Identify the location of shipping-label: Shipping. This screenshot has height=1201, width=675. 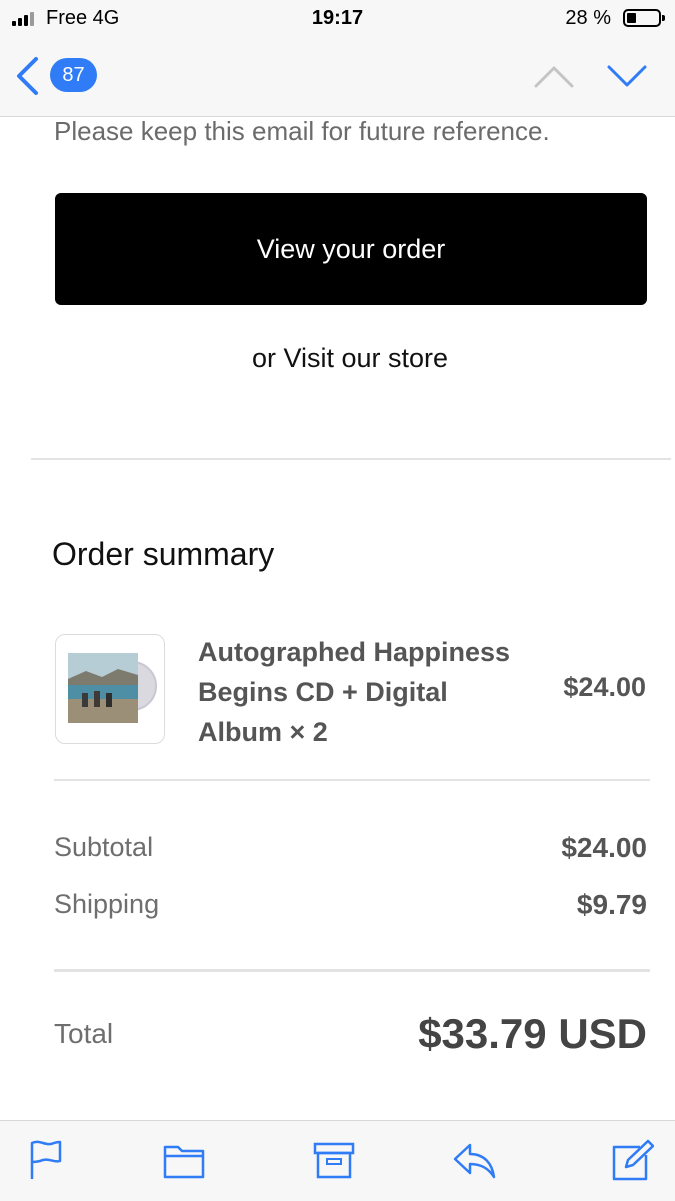
(107, 904).